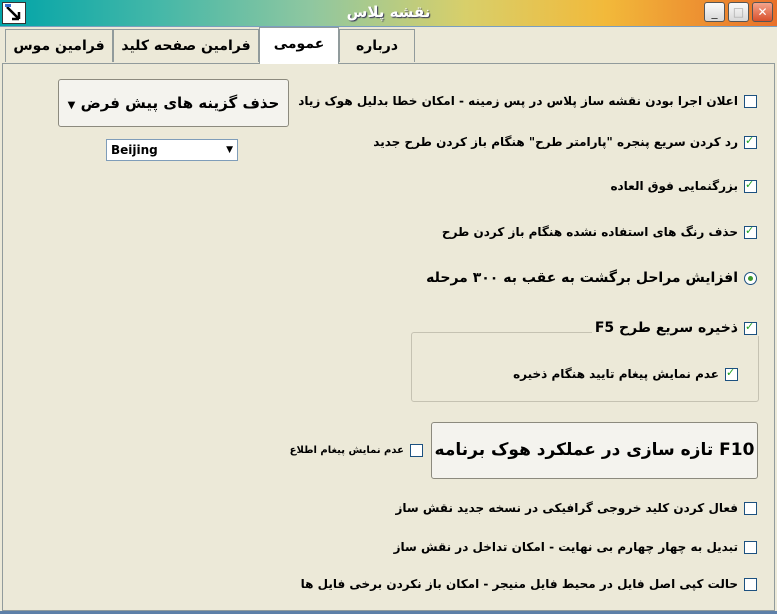 The width and height of the screenshot is (777, 614). I want to click on option-no-save-confirm: عدم نمایش پیغام تایید هنگام ذخیره, so click(625, 373).